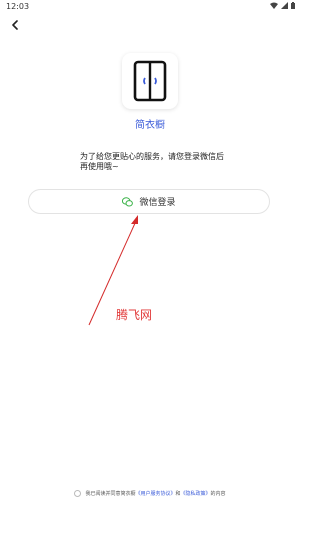  I want to click on agreement-row: 我已阅读并同意简衣橱 《用户服务协议》 和 《隐私政策》 的内容, so click(150, 493).